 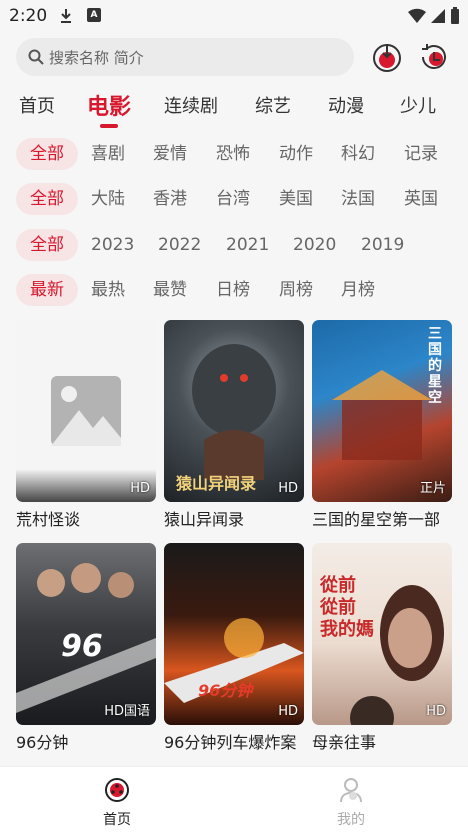 What do you see at coordinates (382, 245) in the screenshot?
I see `filter-year-2019: 2019` at bounding box center [382, 245].